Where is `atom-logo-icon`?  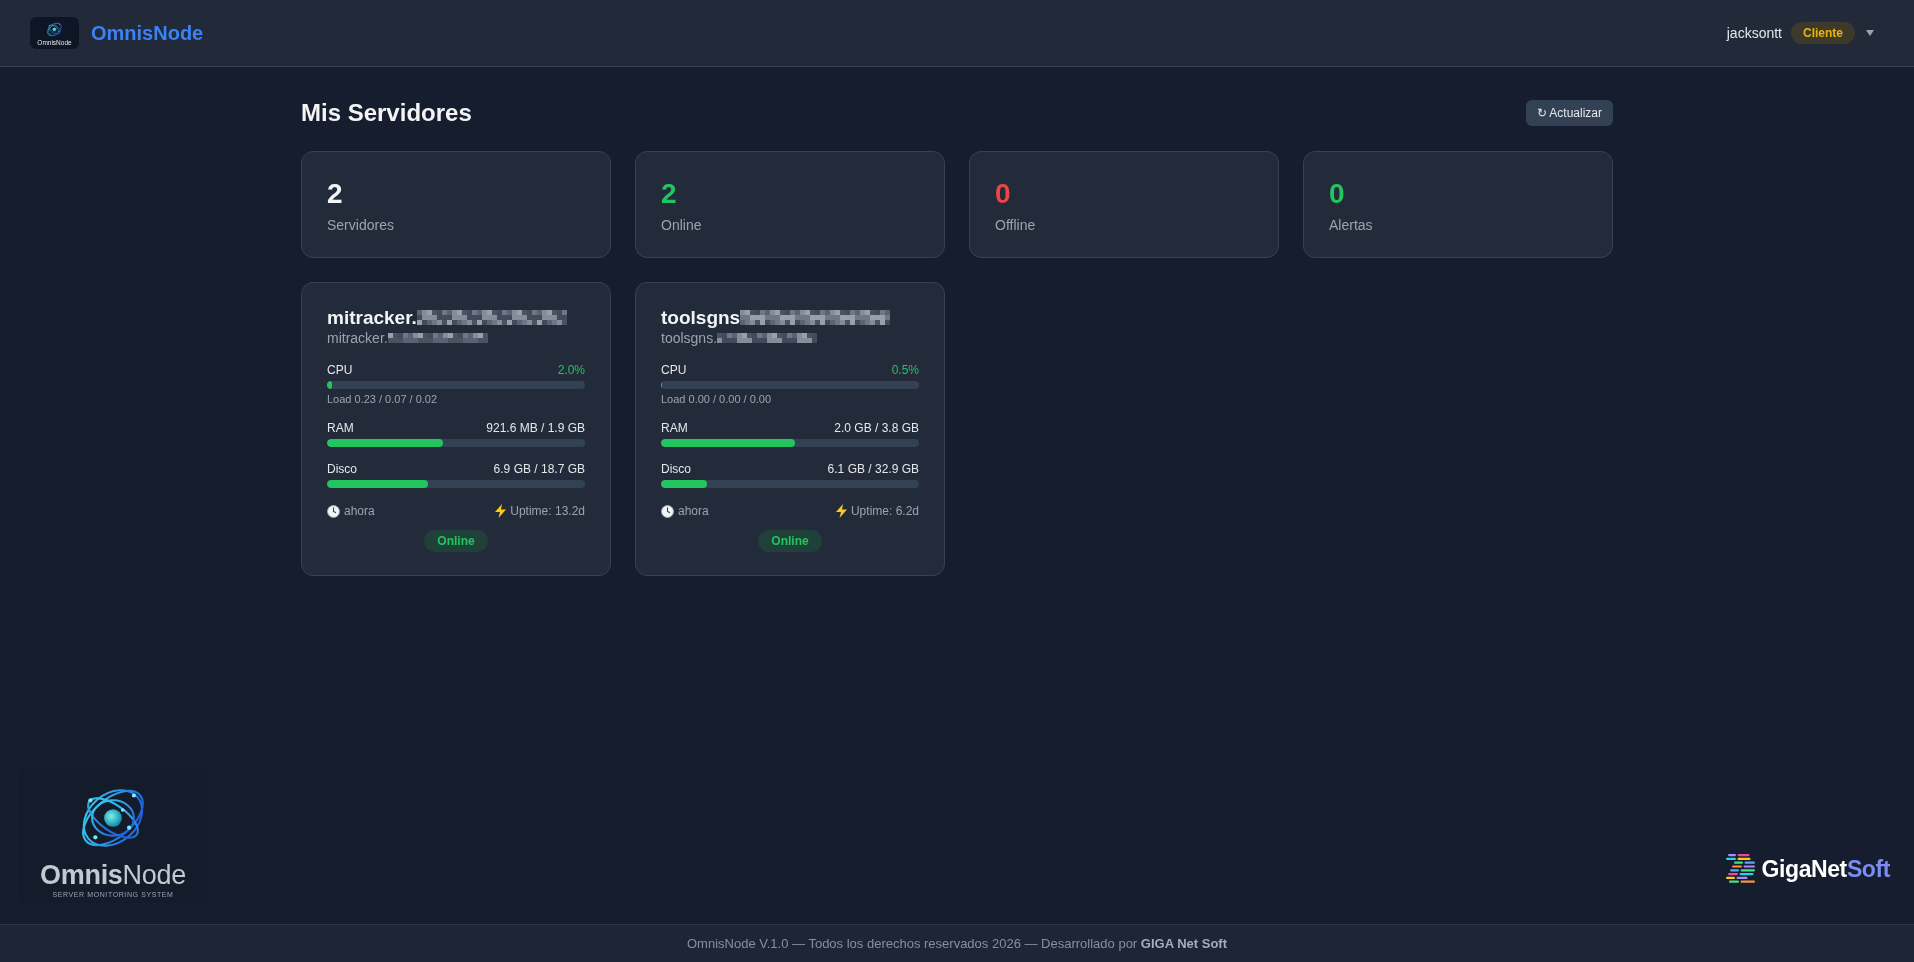
atom-logo-icon is located at coordinates (54, 29).